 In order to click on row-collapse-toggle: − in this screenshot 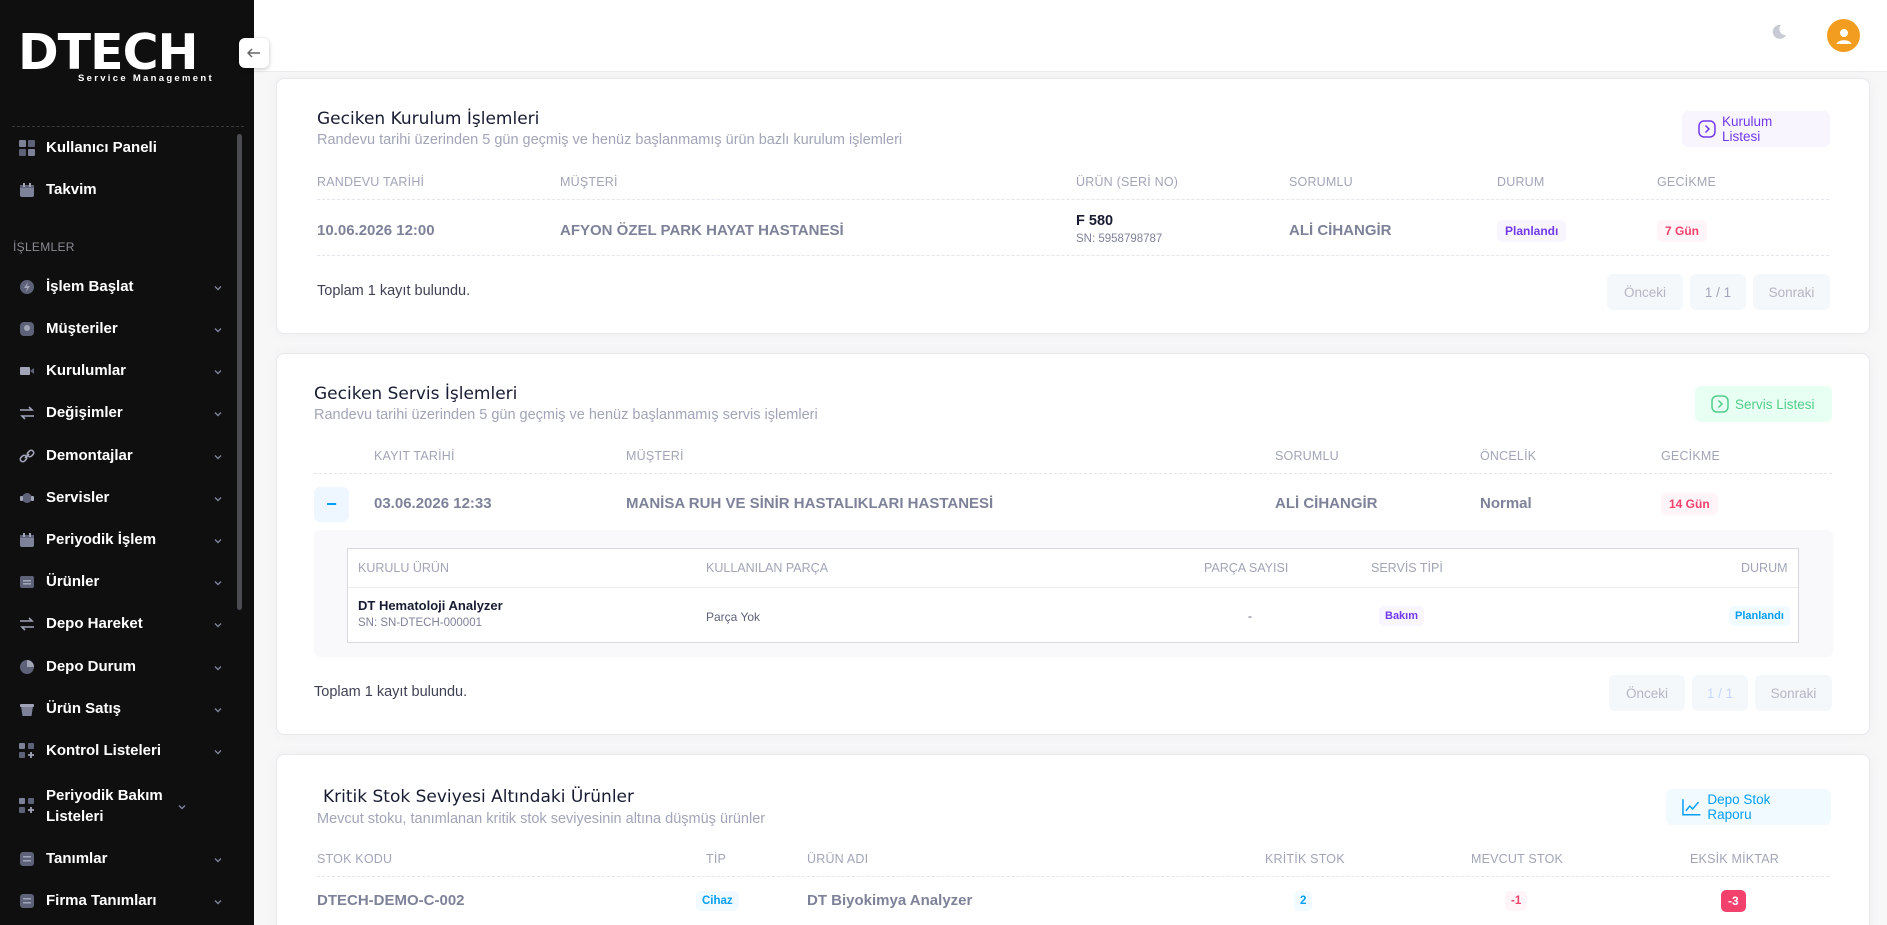, I will do `click(331, 504)`.